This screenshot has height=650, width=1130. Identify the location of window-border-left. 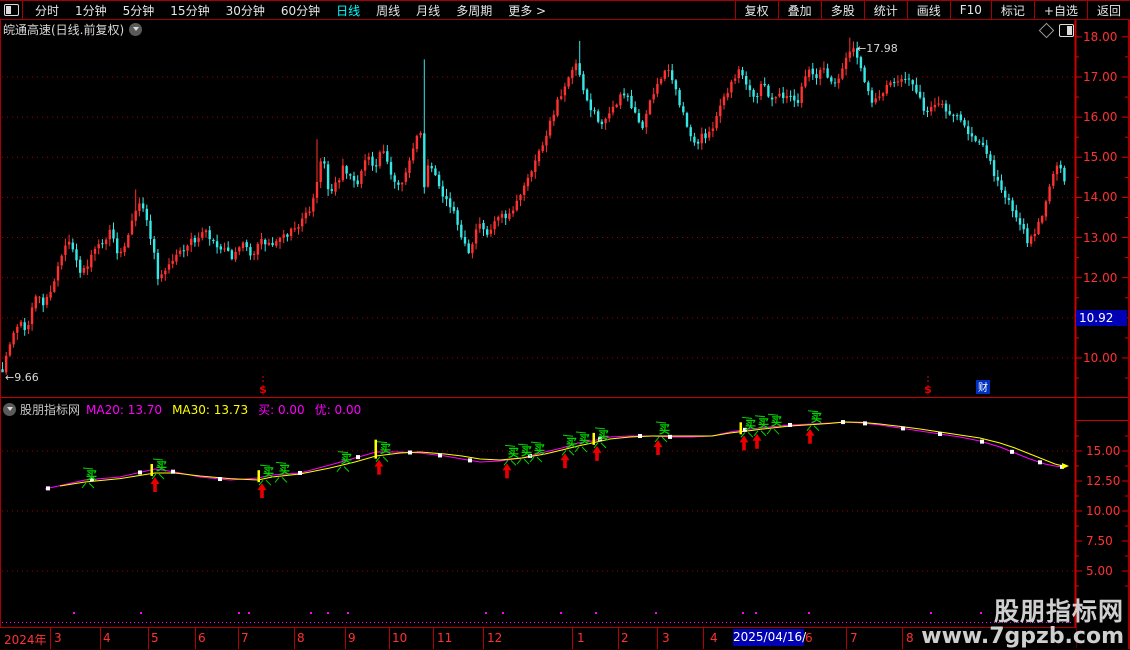
(0, 325).